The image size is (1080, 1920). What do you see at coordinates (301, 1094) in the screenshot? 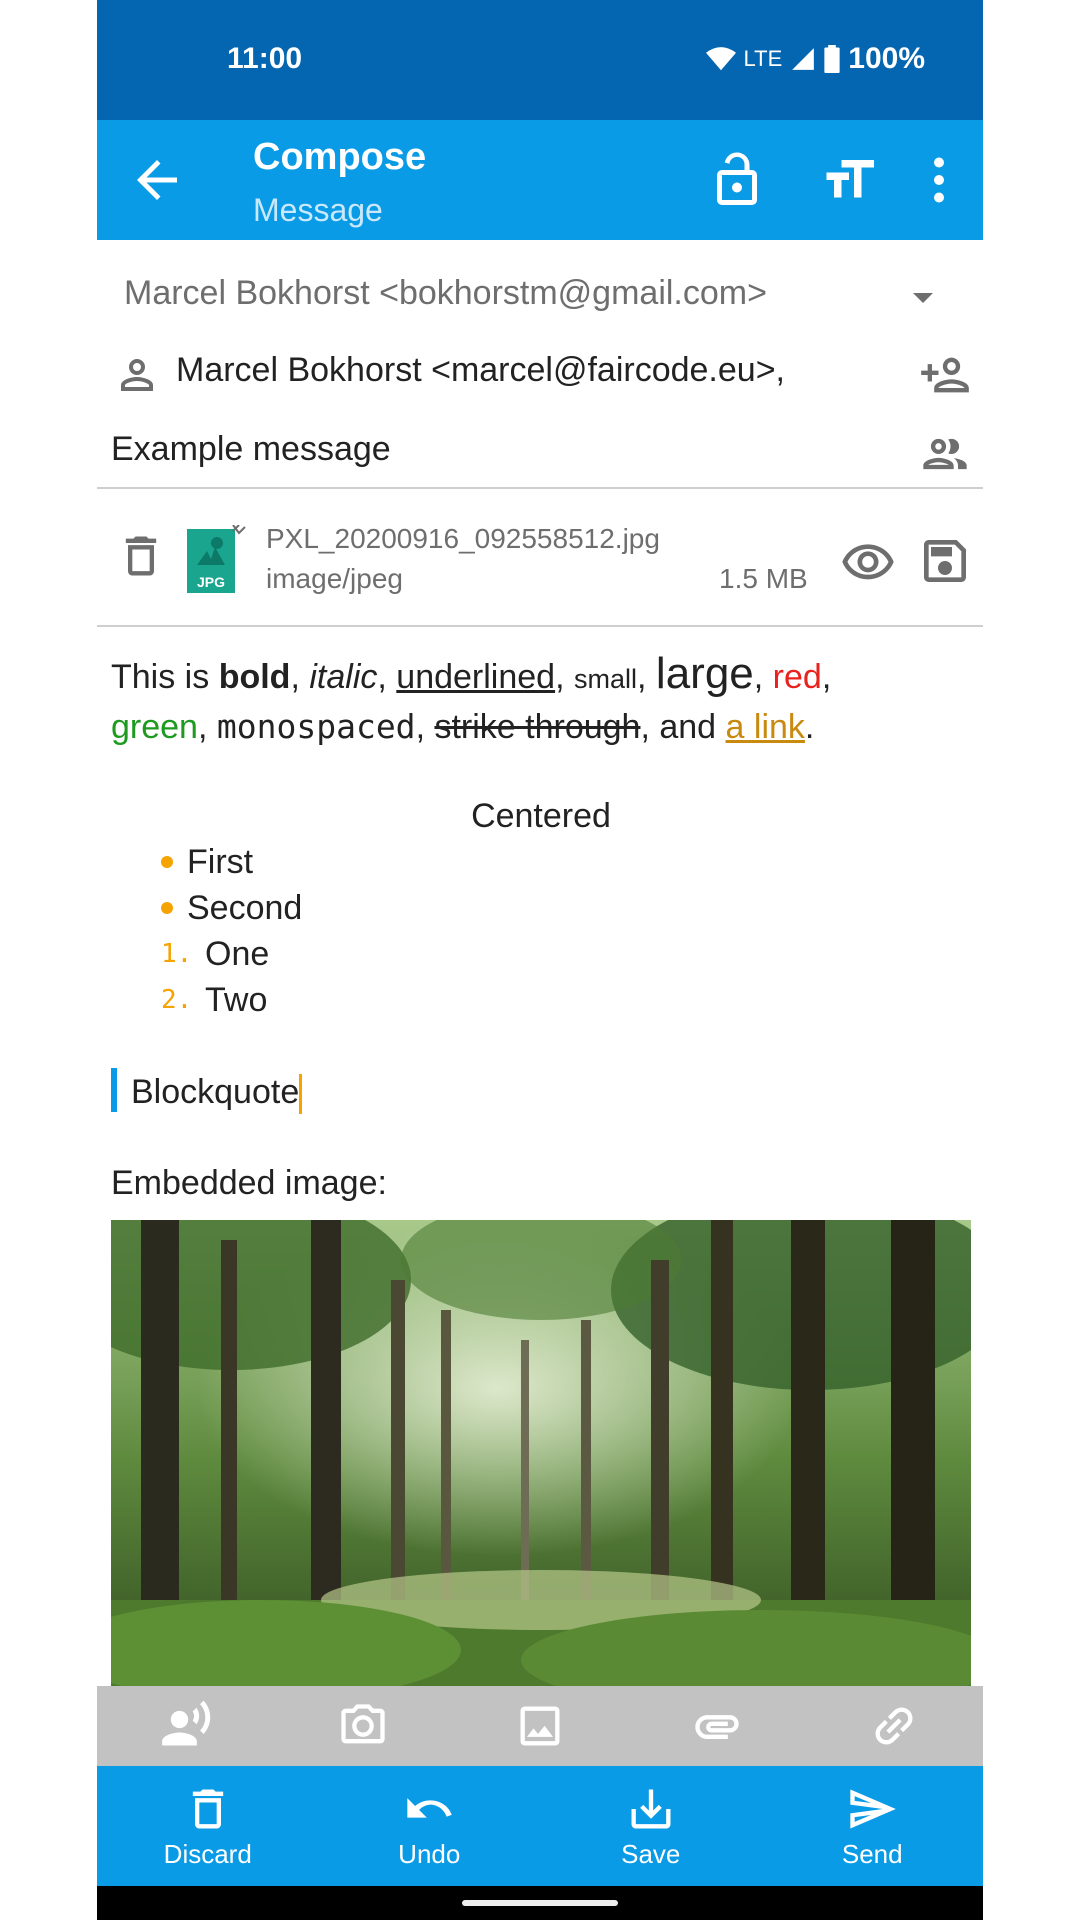
I see `text-cursor` at bounding box center [301, 1094].